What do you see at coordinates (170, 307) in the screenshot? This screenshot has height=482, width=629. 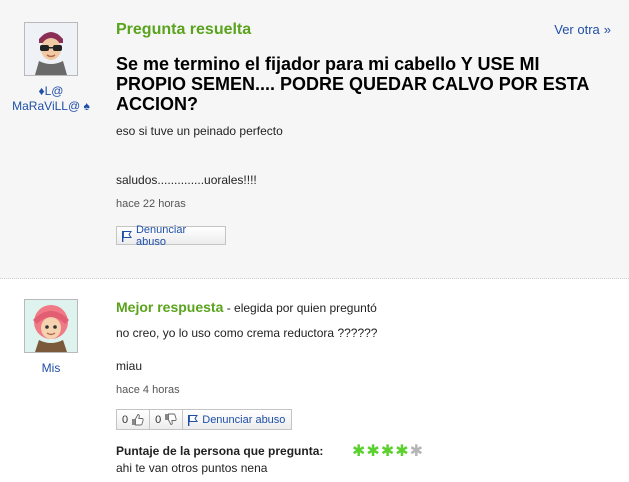 I see `best-answer-label: Mejor respuesta` at bounding box center [170, 307].